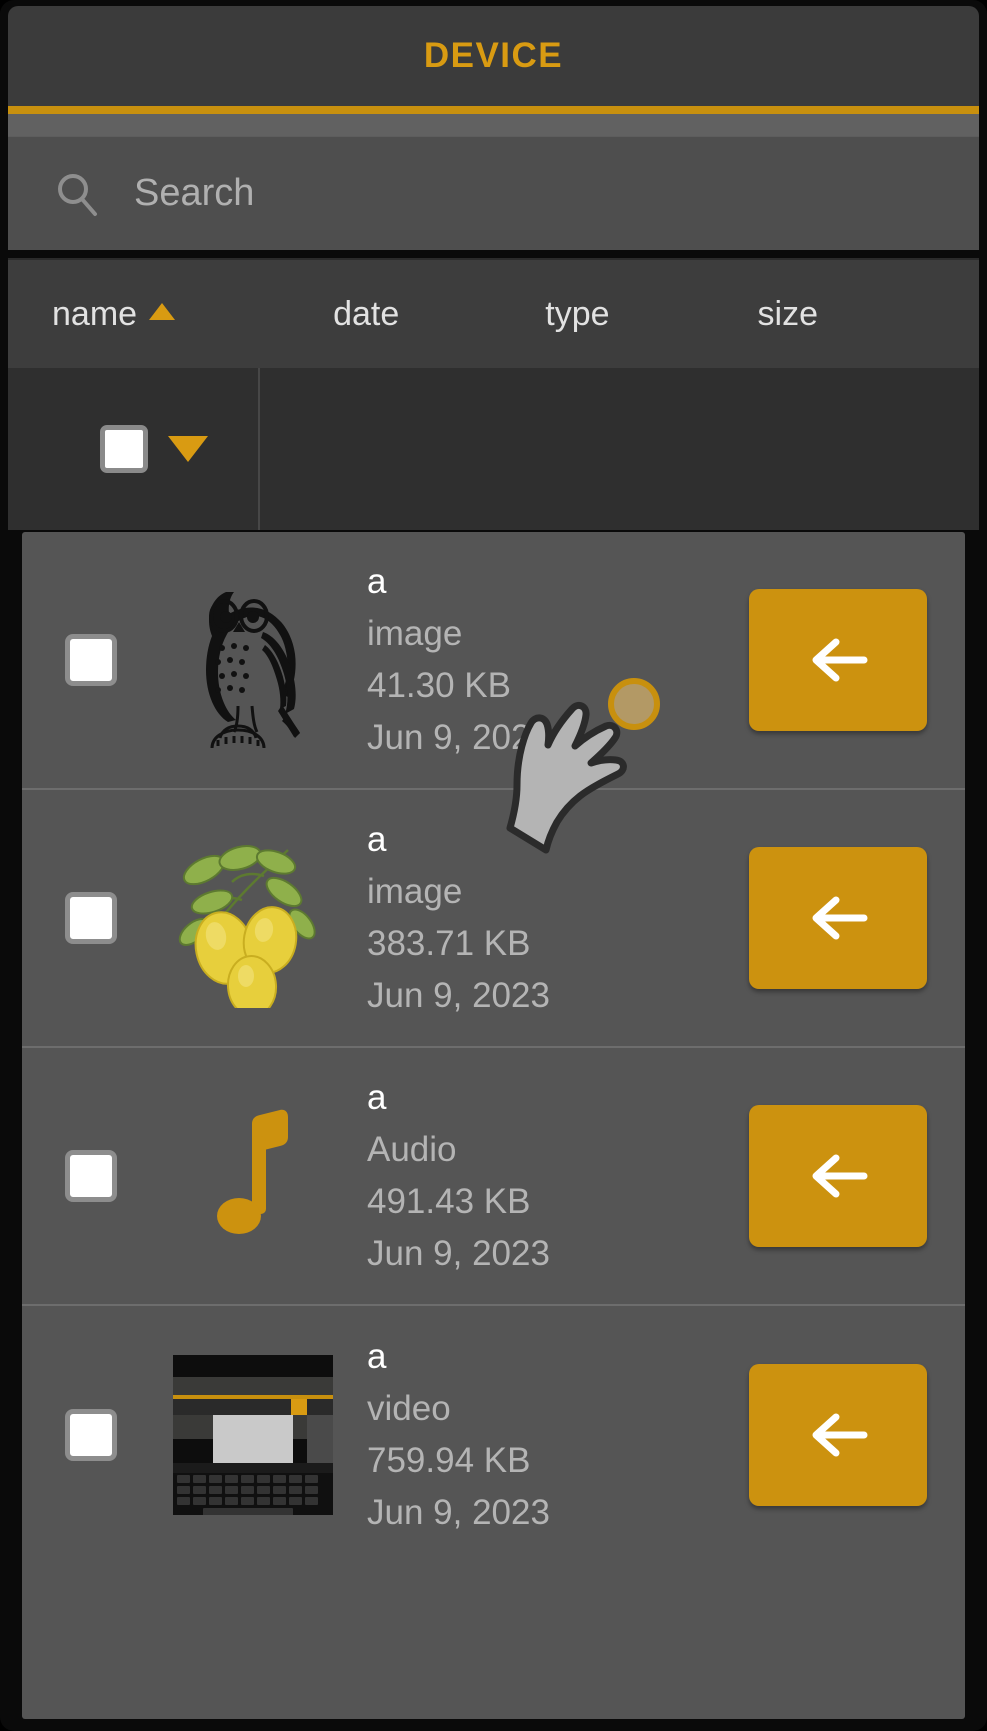  I want to click on column-header-type: type, so click(577, 314).